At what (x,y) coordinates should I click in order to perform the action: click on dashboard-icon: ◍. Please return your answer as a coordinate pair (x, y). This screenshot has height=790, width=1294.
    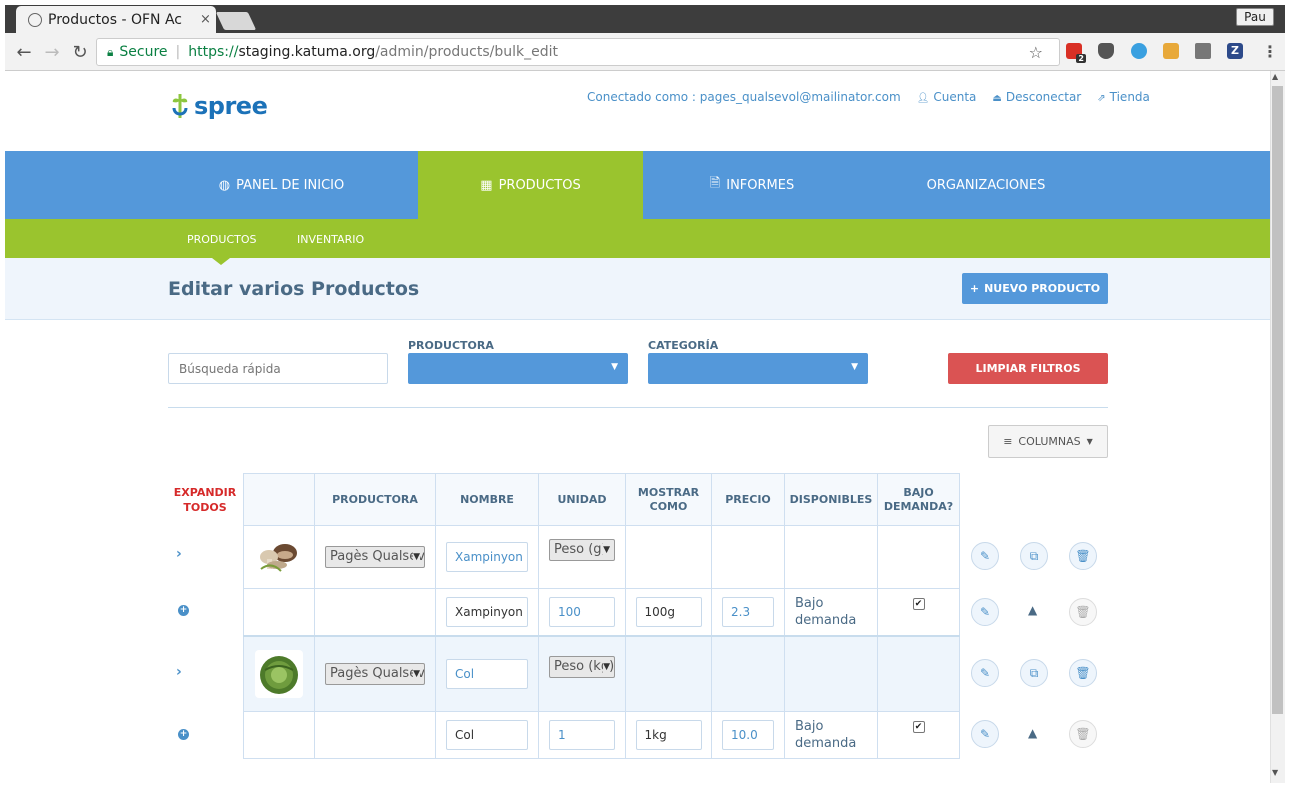
    Looking at the image, I should click on (224, 185).